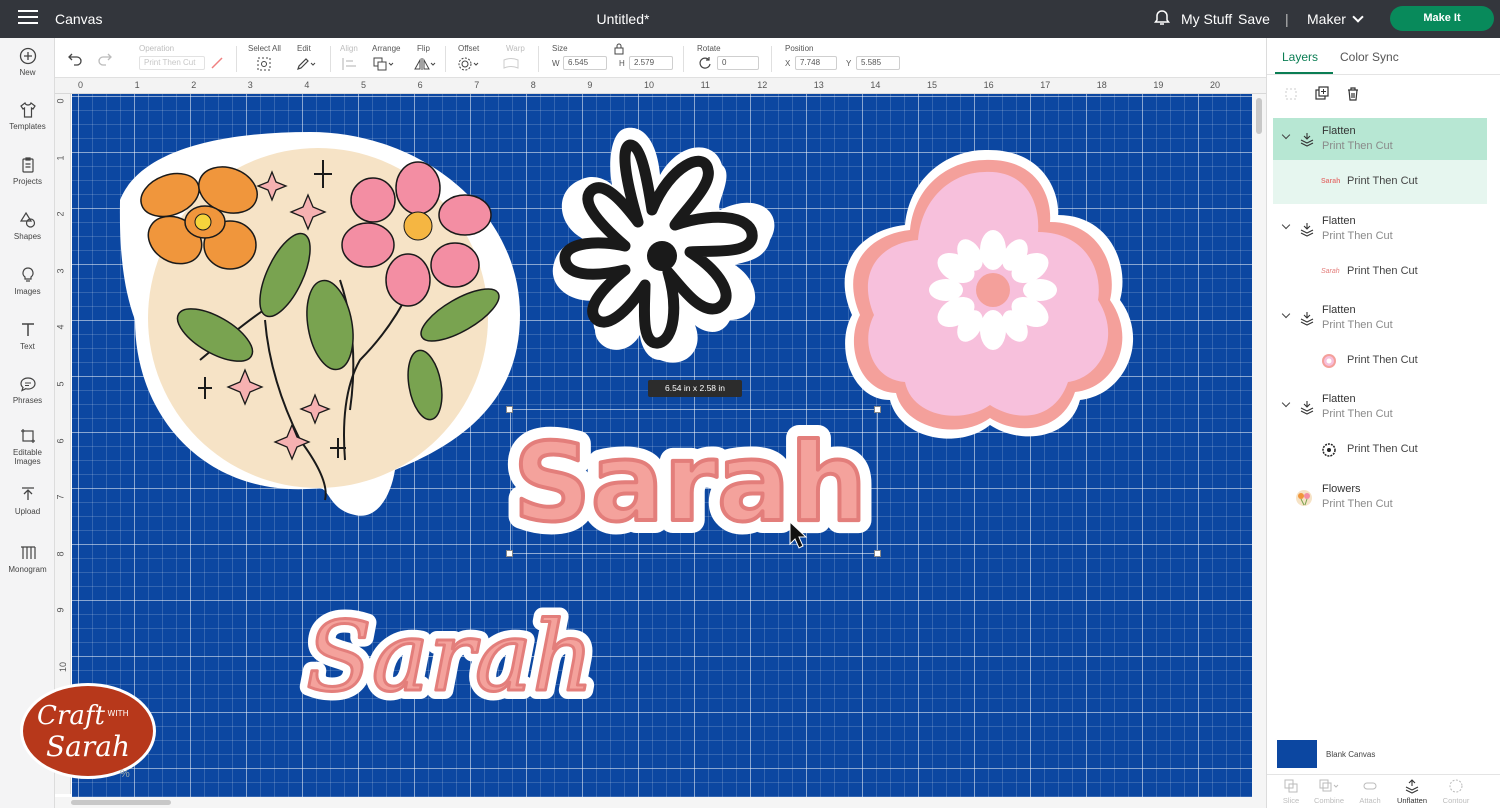 The image size is (1500, 808). I want to click on select-all-label: Select All, so click(264, 48).